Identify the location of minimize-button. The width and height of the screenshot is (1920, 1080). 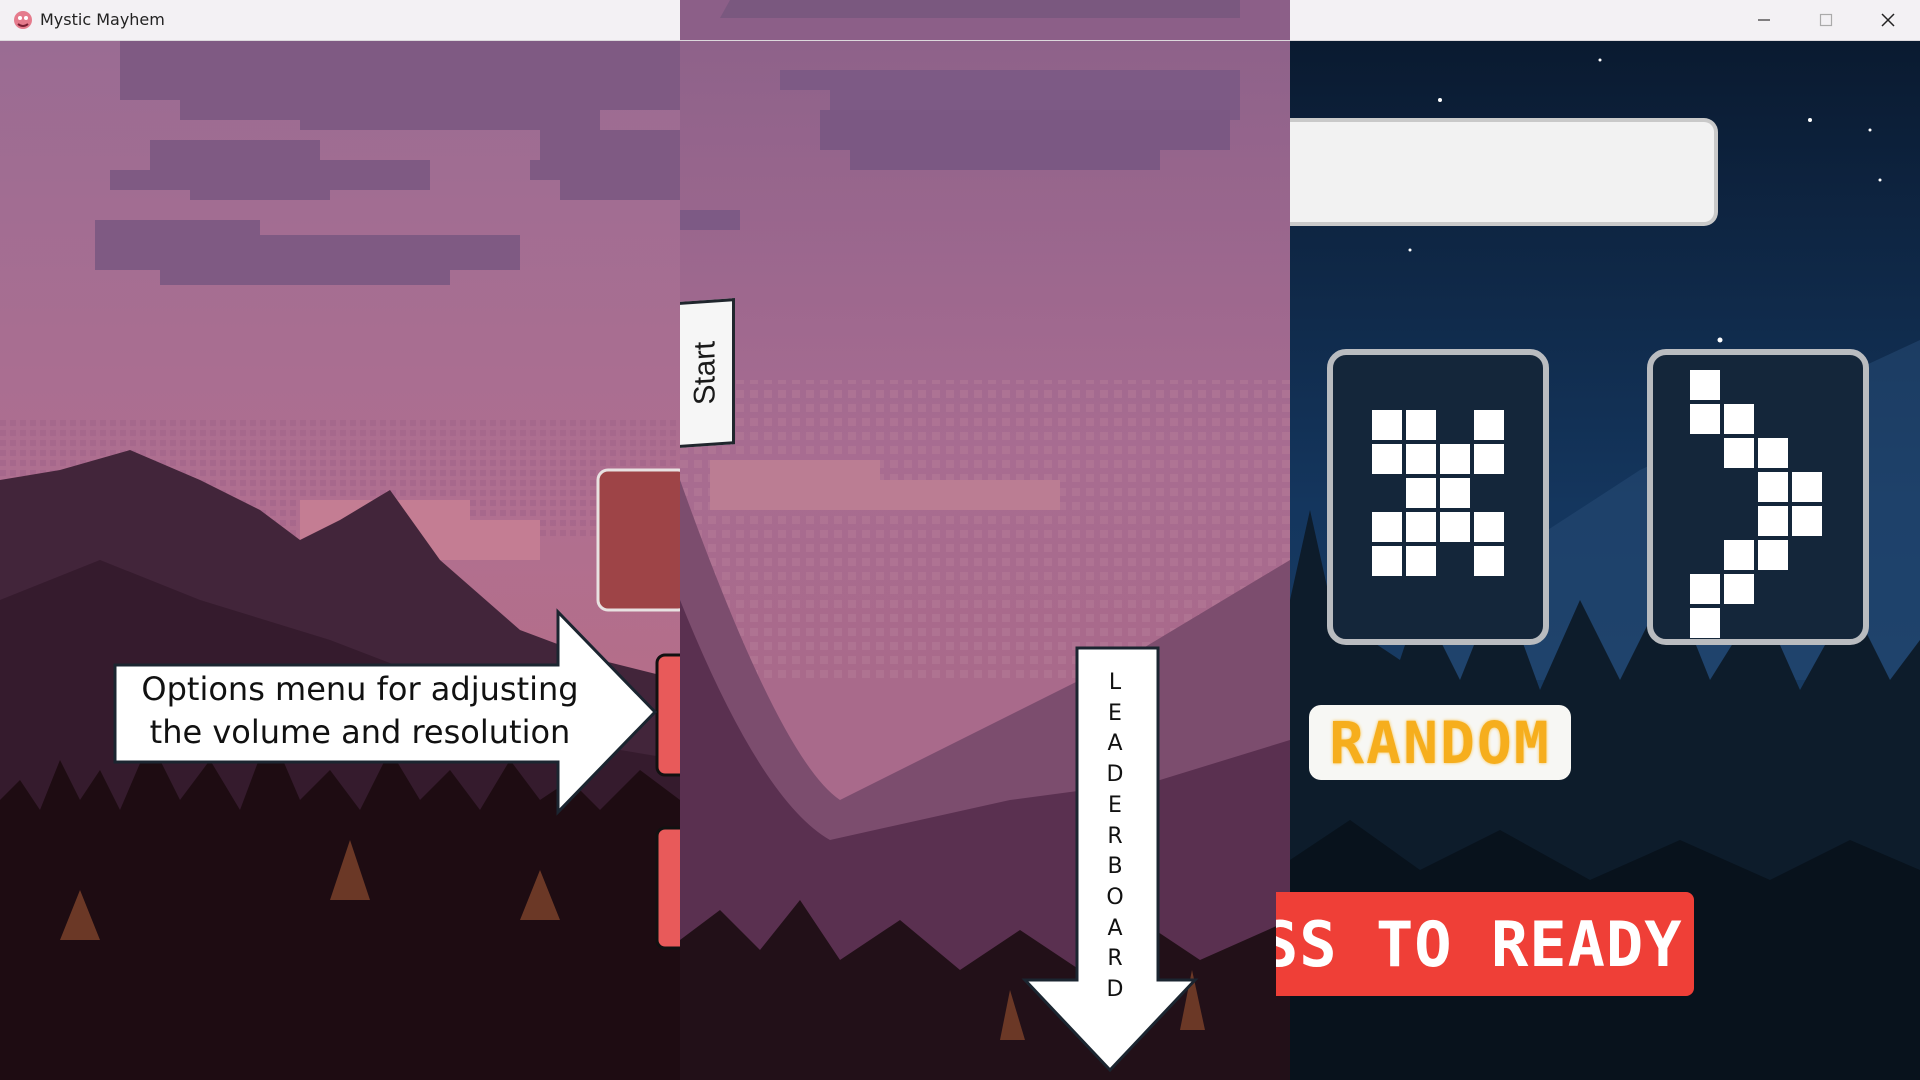
(1764, 20).